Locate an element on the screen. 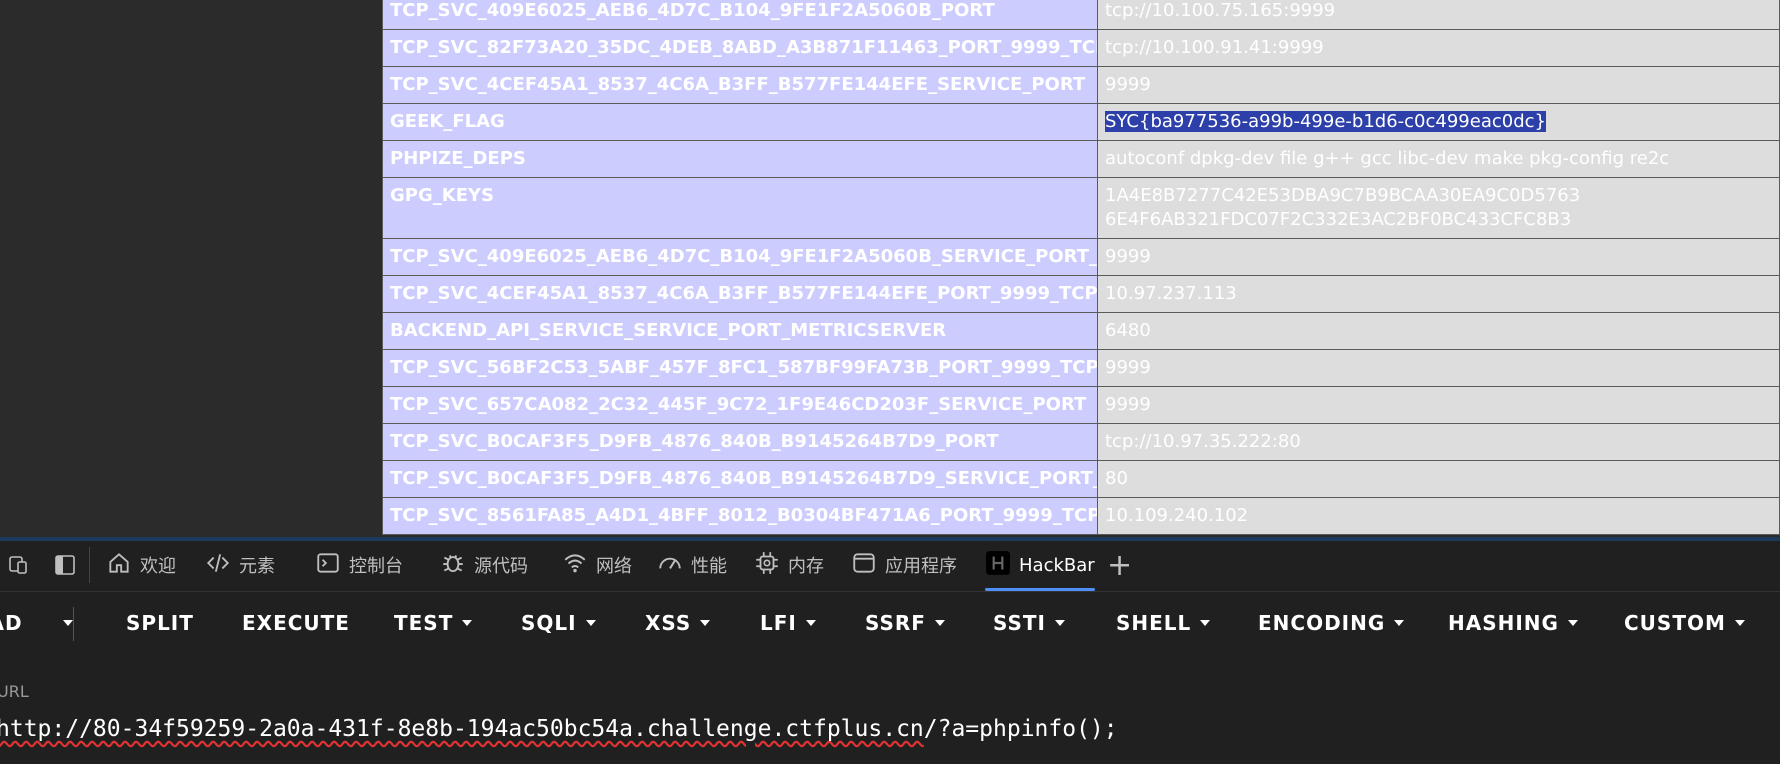  shell-button: SHELL is located at coordinates (1163, 623).